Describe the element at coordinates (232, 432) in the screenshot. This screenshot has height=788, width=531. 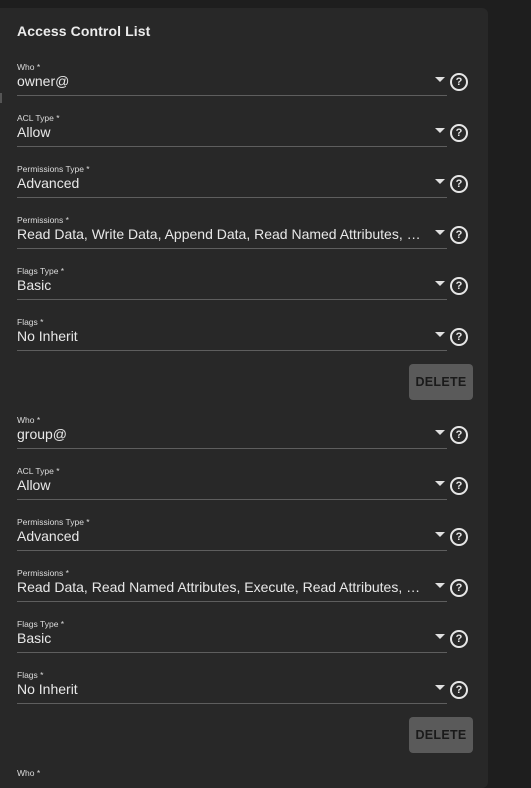
I see `who-select: group@` at that location.